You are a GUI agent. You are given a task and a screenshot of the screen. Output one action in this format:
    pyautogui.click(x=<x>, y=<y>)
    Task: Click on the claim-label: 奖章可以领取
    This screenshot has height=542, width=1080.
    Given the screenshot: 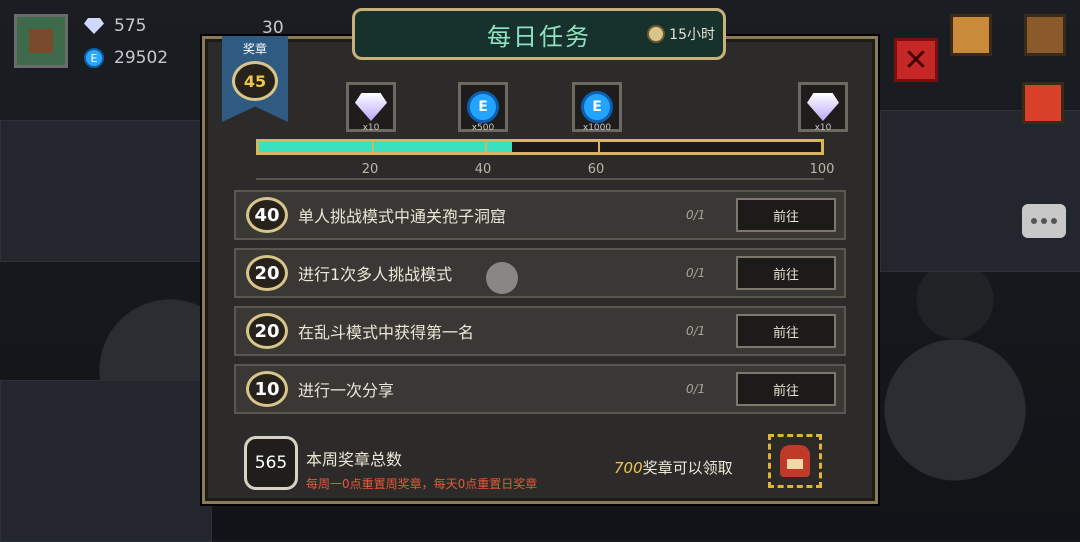 What is the action you would take?
    pyautogui.click(x=687, y=468)
    